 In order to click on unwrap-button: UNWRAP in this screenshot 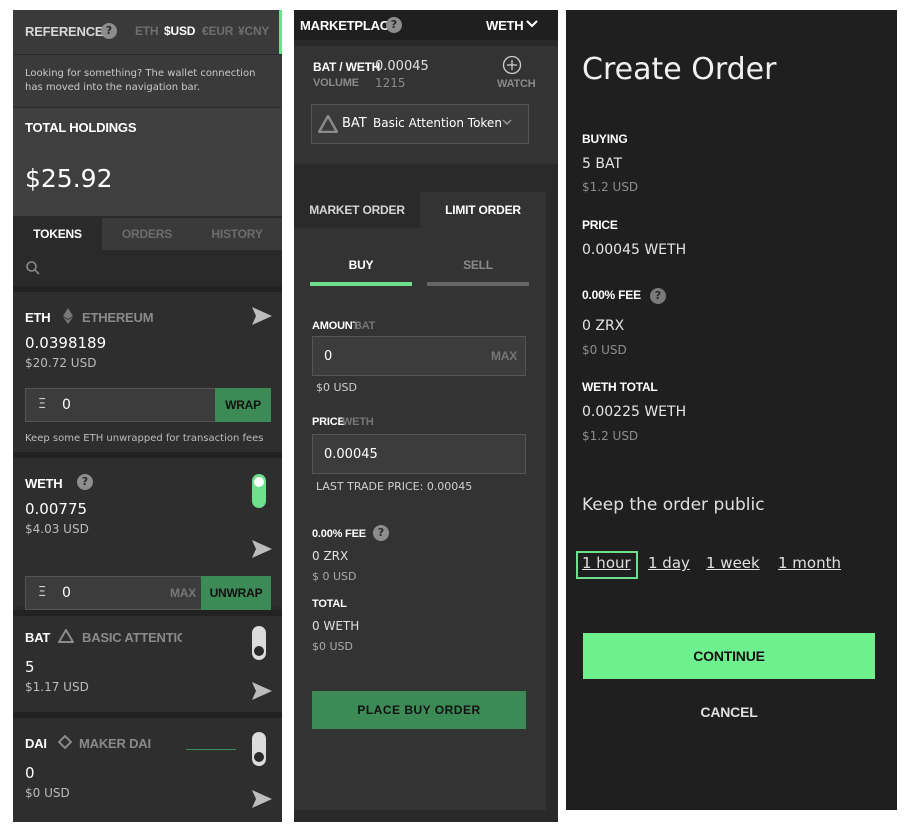, I will do `click(236, 593)`.